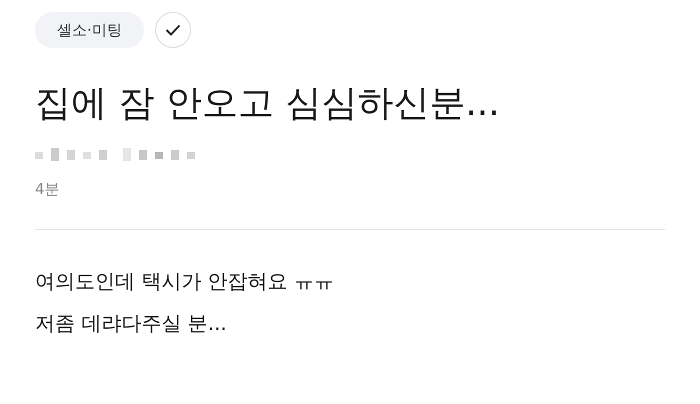  I want to click on check-button, so click(172, 30).